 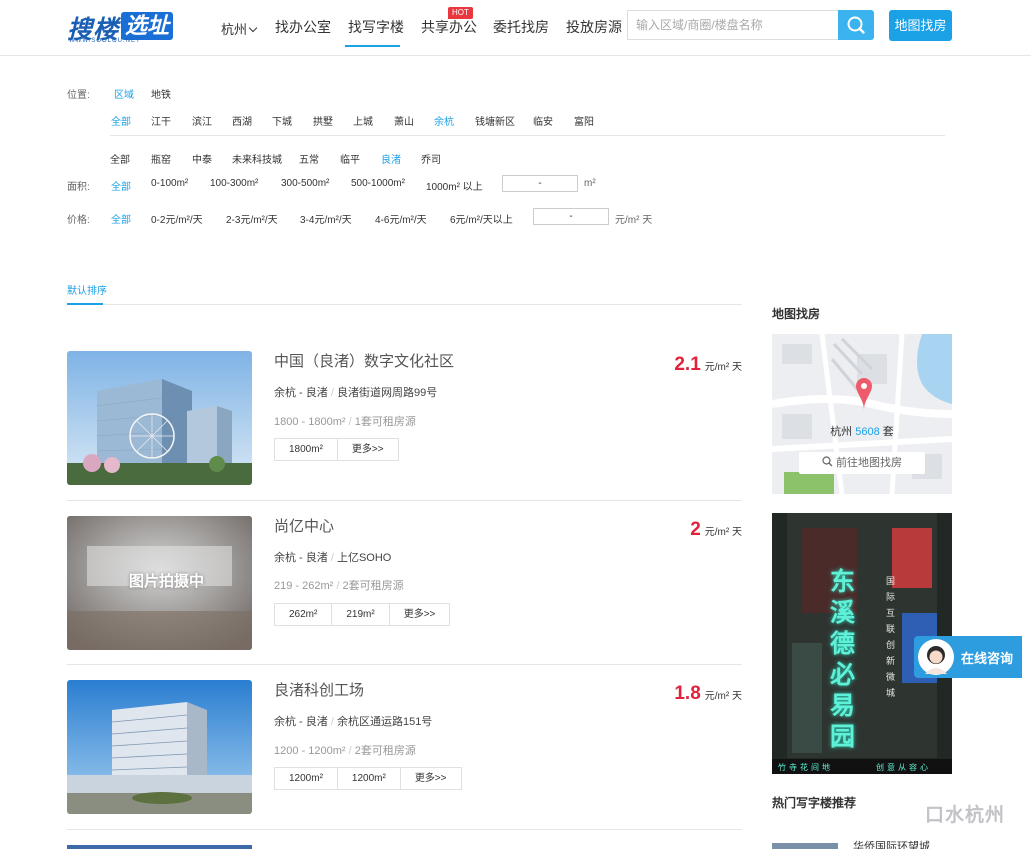 What do you see at coordinates (252, 218) in the screenshot?
I see `price-option: 2-3元/m²/天` at bounding box center [252, 218].